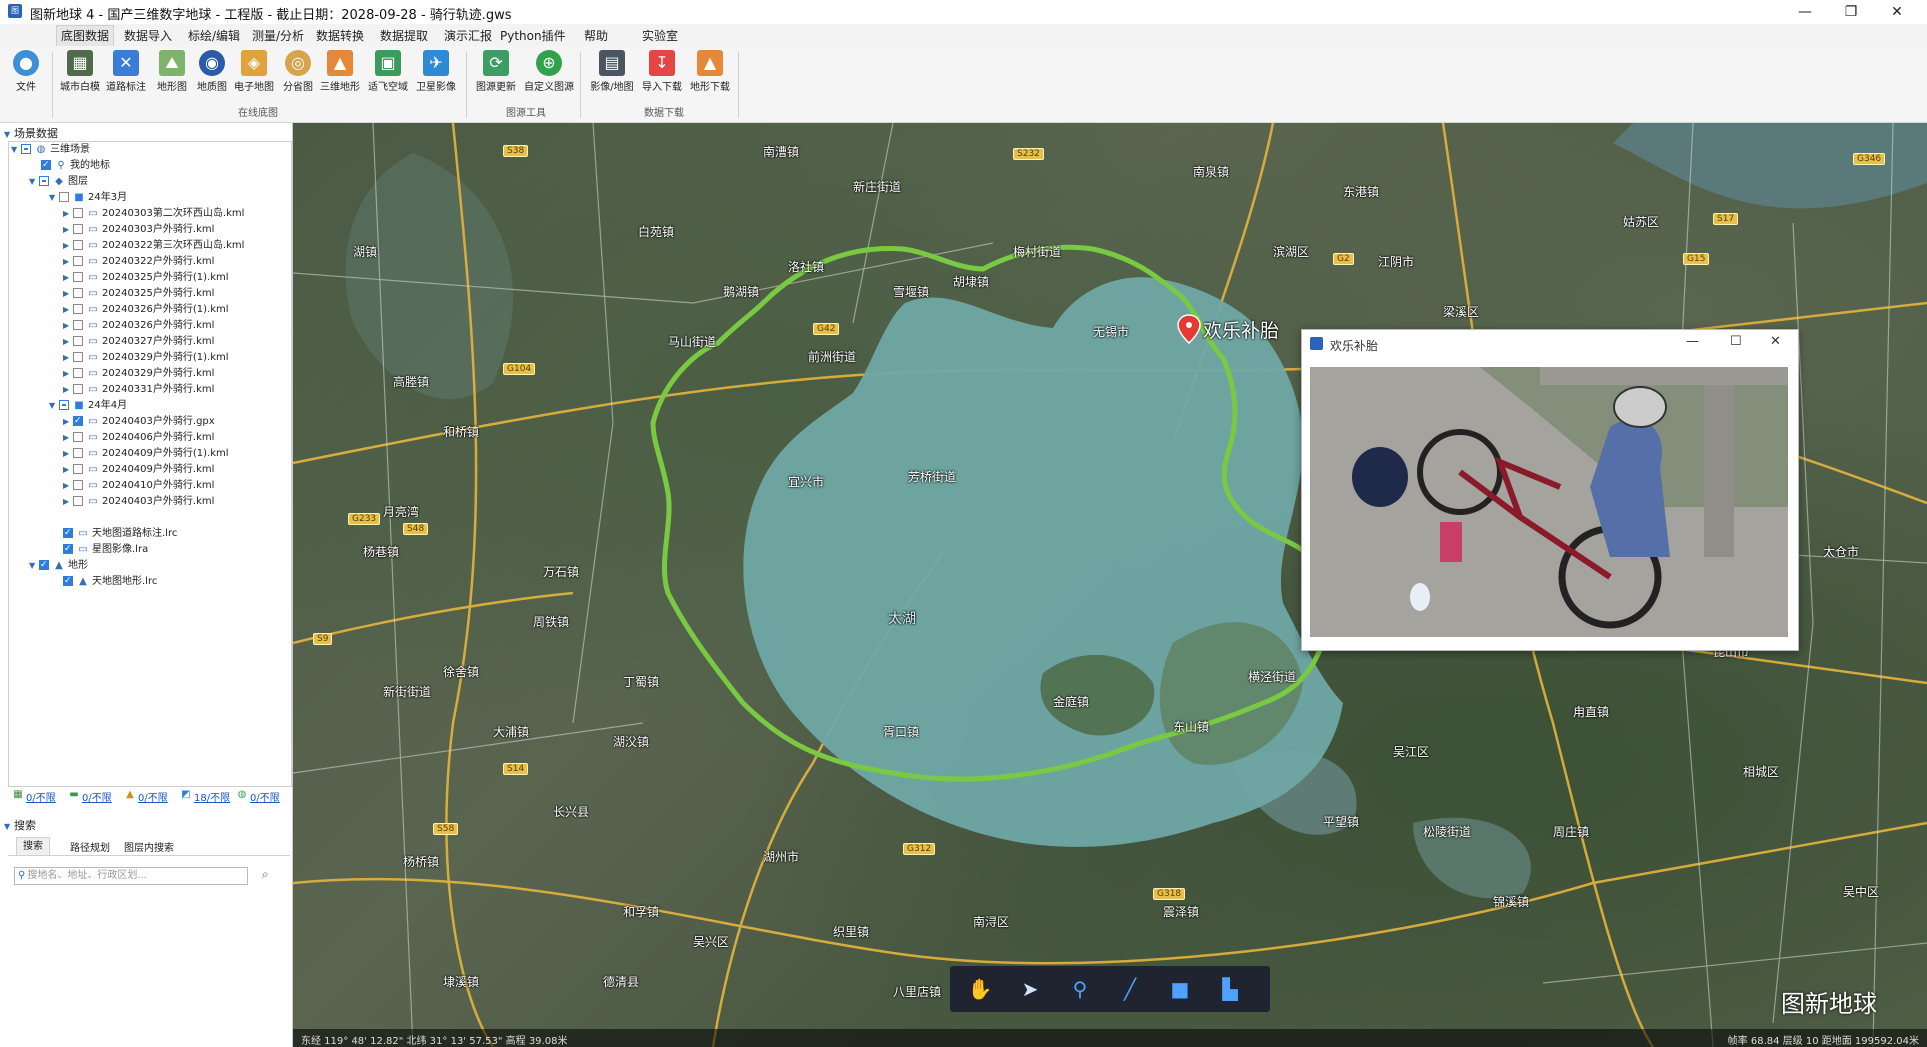 This screenshot has height=1047, width=1927. What do you see at coordinates (496, 76) in the screenshot?
I see `source-update-button: ⟳ 图源更新` at bounding box center [496, 76].